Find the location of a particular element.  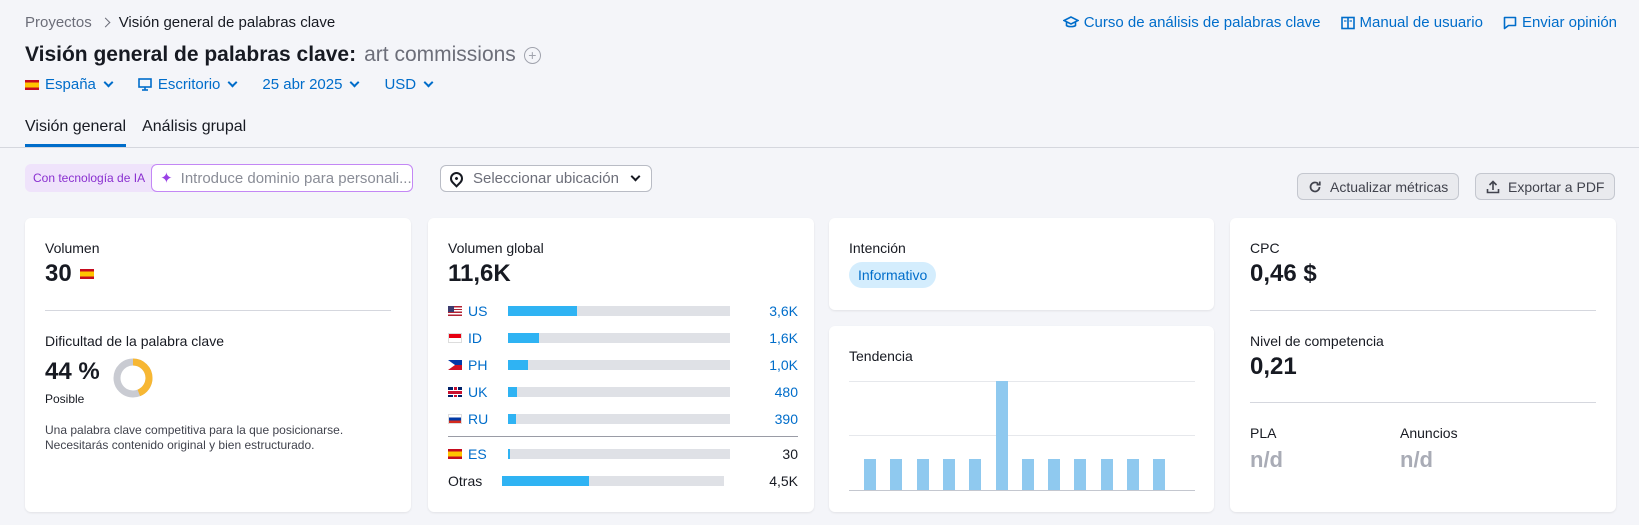

tab-group-analysis: Análisis grupal is located at coordinates (194, 132).